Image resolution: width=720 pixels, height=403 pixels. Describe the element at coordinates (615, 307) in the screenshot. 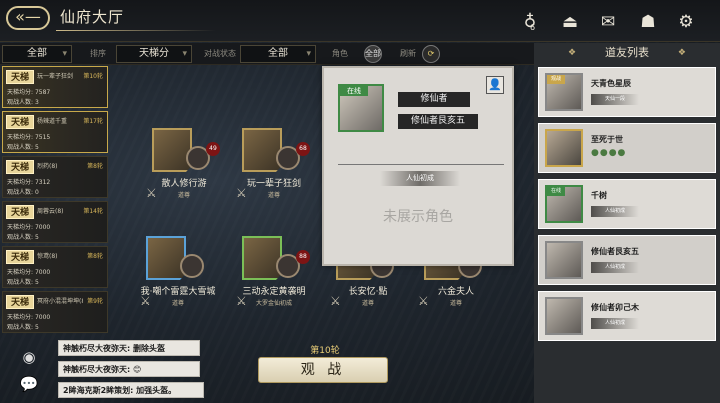

I see `friend-name: 修仙者卯己木` at that location.